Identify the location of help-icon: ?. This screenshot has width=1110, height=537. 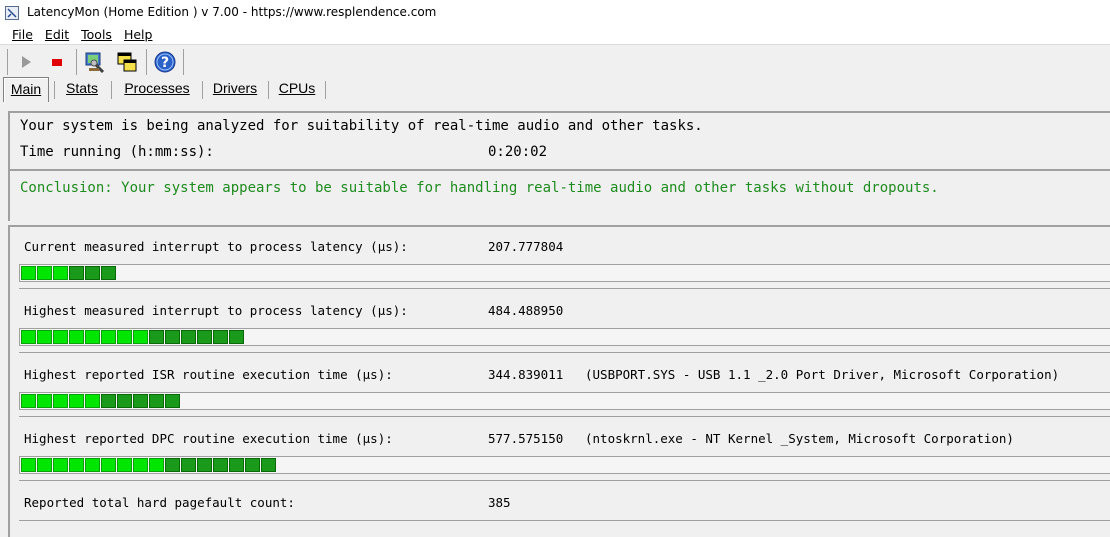
(165, 62).